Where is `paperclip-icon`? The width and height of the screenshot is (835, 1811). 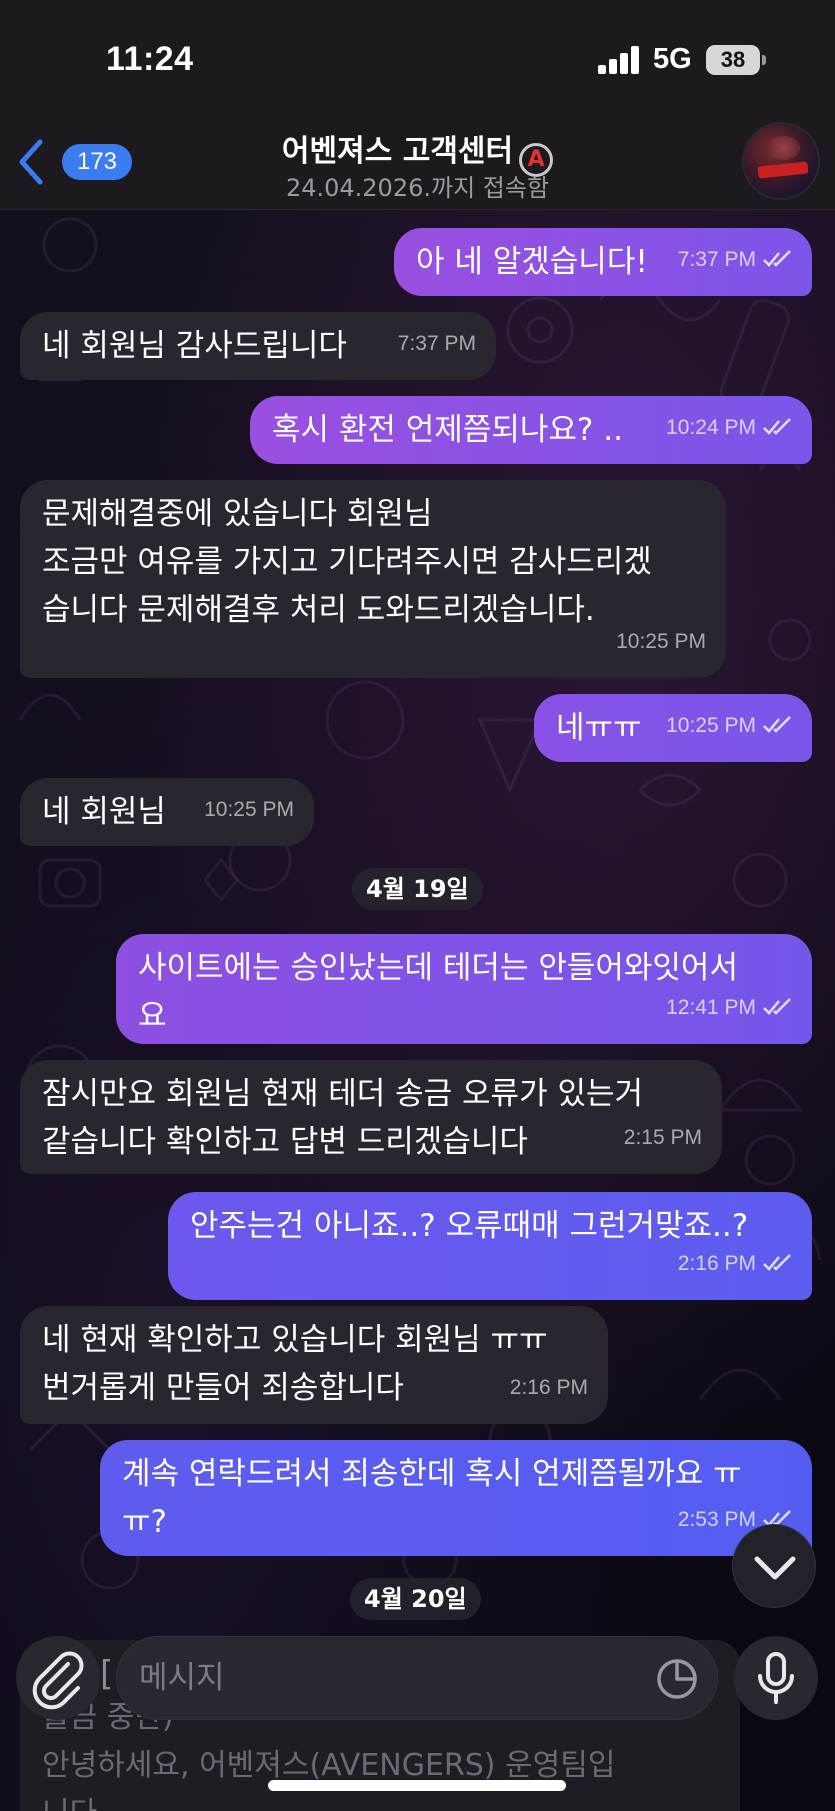 paperclip-icon is located at coordinates (58, 1680).